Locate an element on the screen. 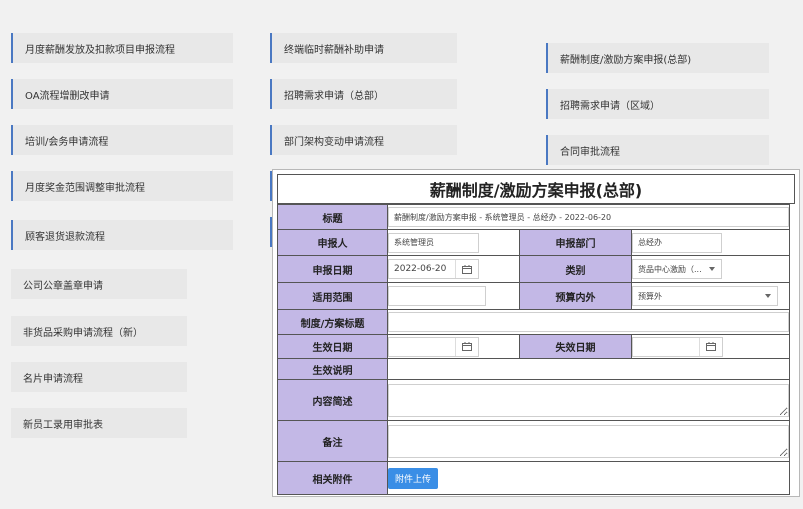 This screenshot has height=509, width=803. menu-item-contract-approval: 合同审批流程 is located at coordinates (657, 150).